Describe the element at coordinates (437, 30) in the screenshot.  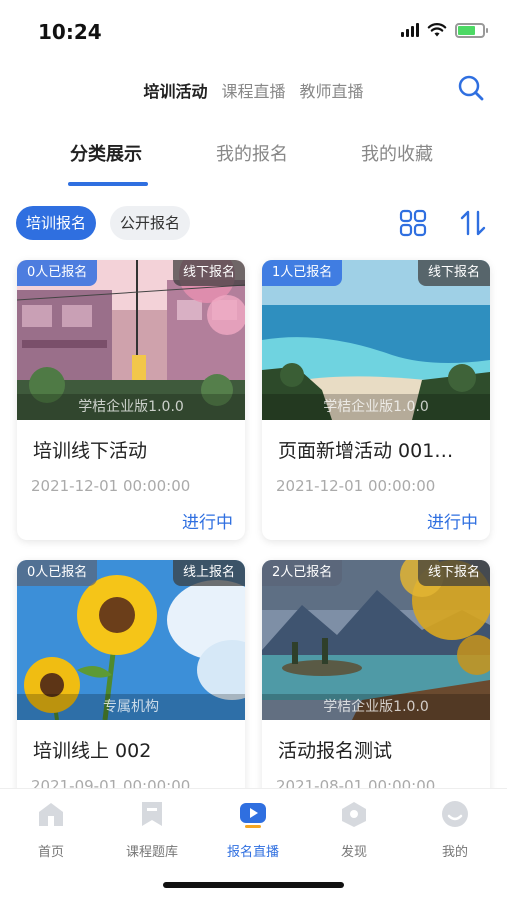
I see `wifi-icon` at that location.